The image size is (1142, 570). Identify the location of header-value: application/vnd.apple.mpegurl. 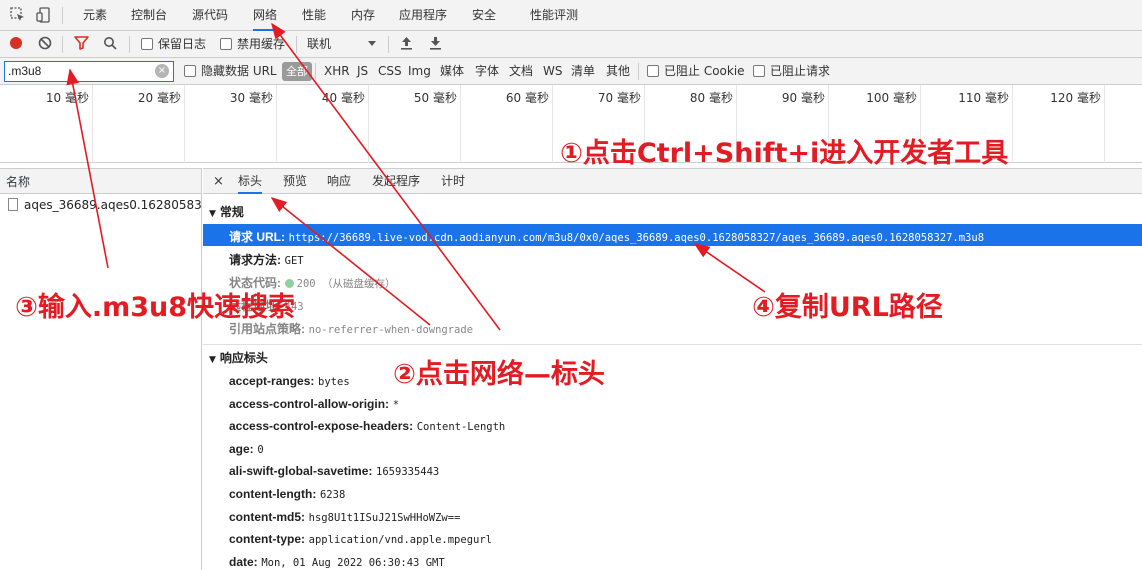
(400, 540).